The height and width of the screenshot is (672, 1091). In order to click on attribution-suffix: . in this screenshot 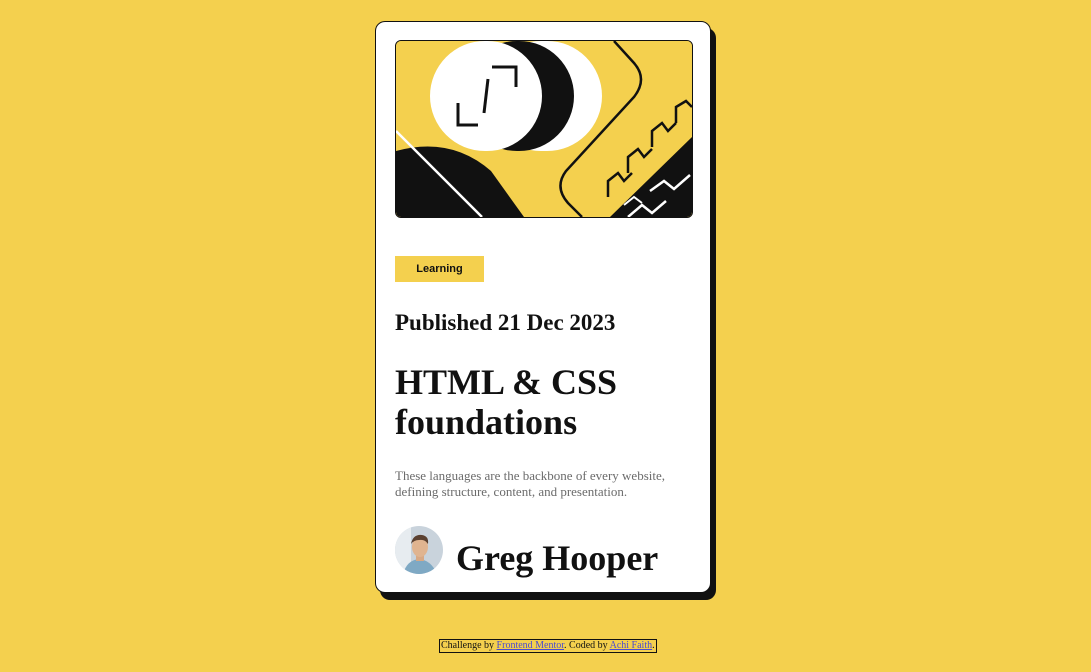, I will do `click(653, 645)`.